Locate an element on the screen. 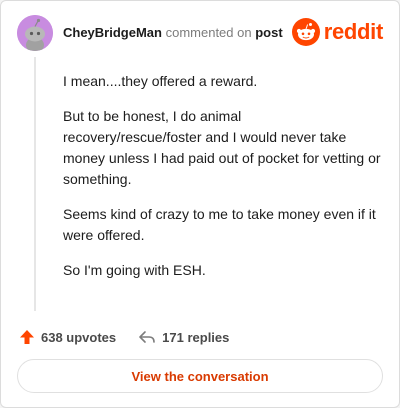  comment-header: CheyBridgeMan commented on post reddit is located at coordinates (200, 33).